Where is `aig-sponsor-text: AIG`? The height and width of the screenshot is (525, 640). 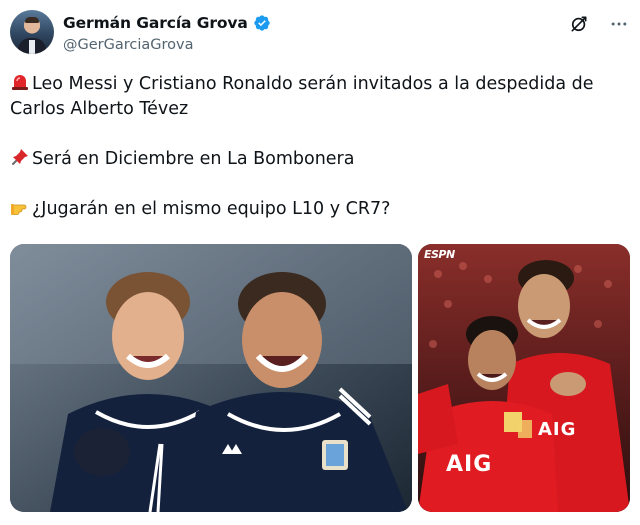 aig-sponsor-text: AIG is located at coordinates (469, 464).